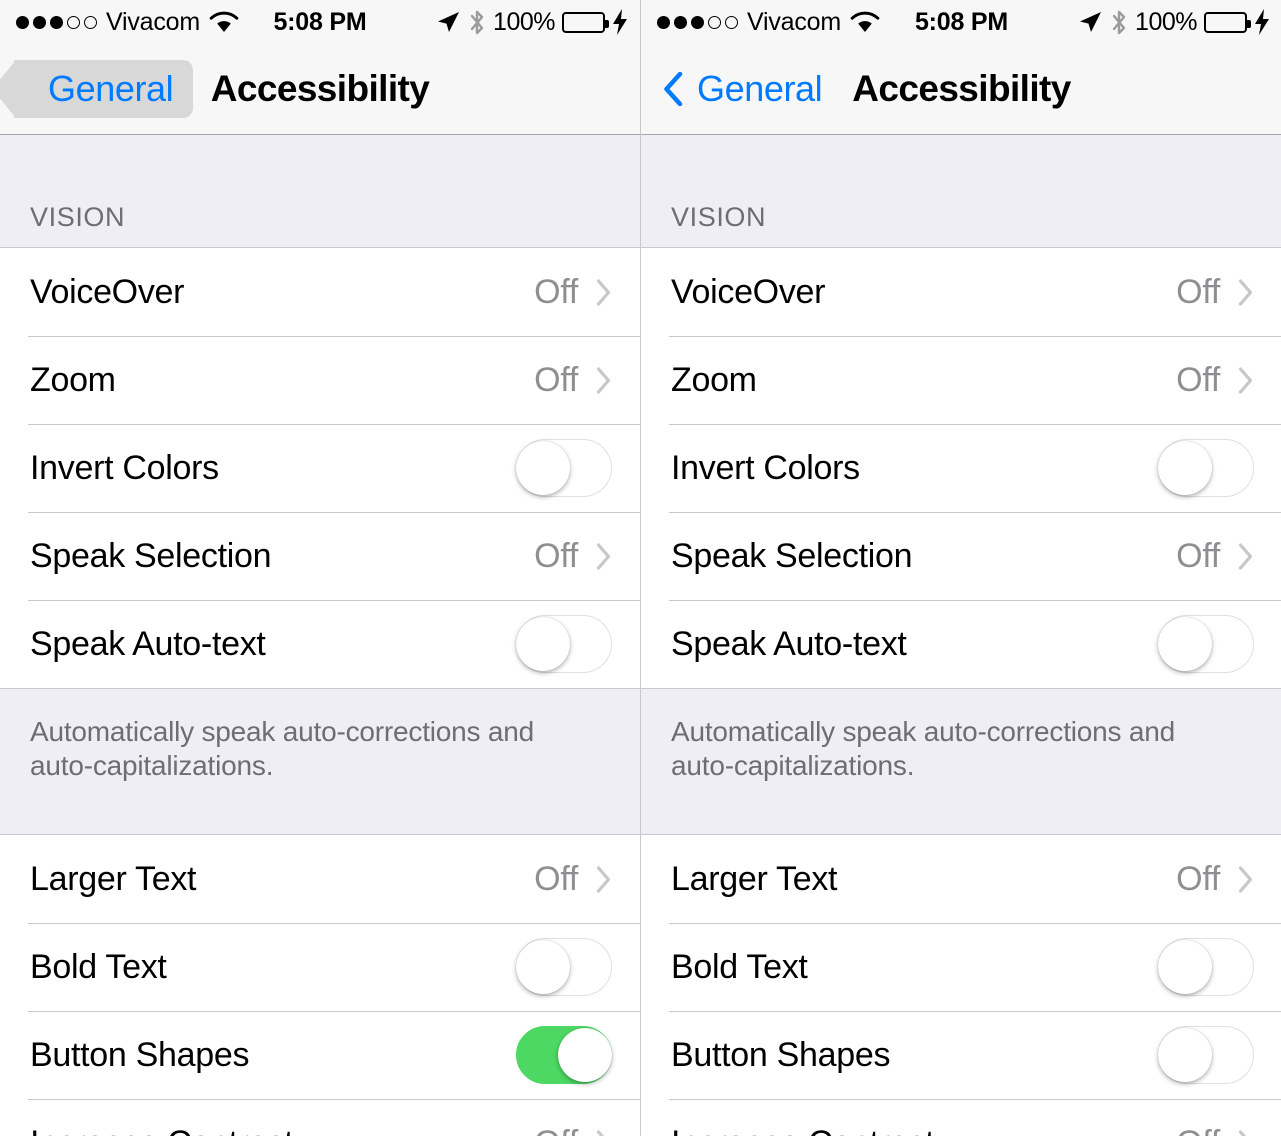  I want to click on row-label: Speak Selection, so click(792, 555).